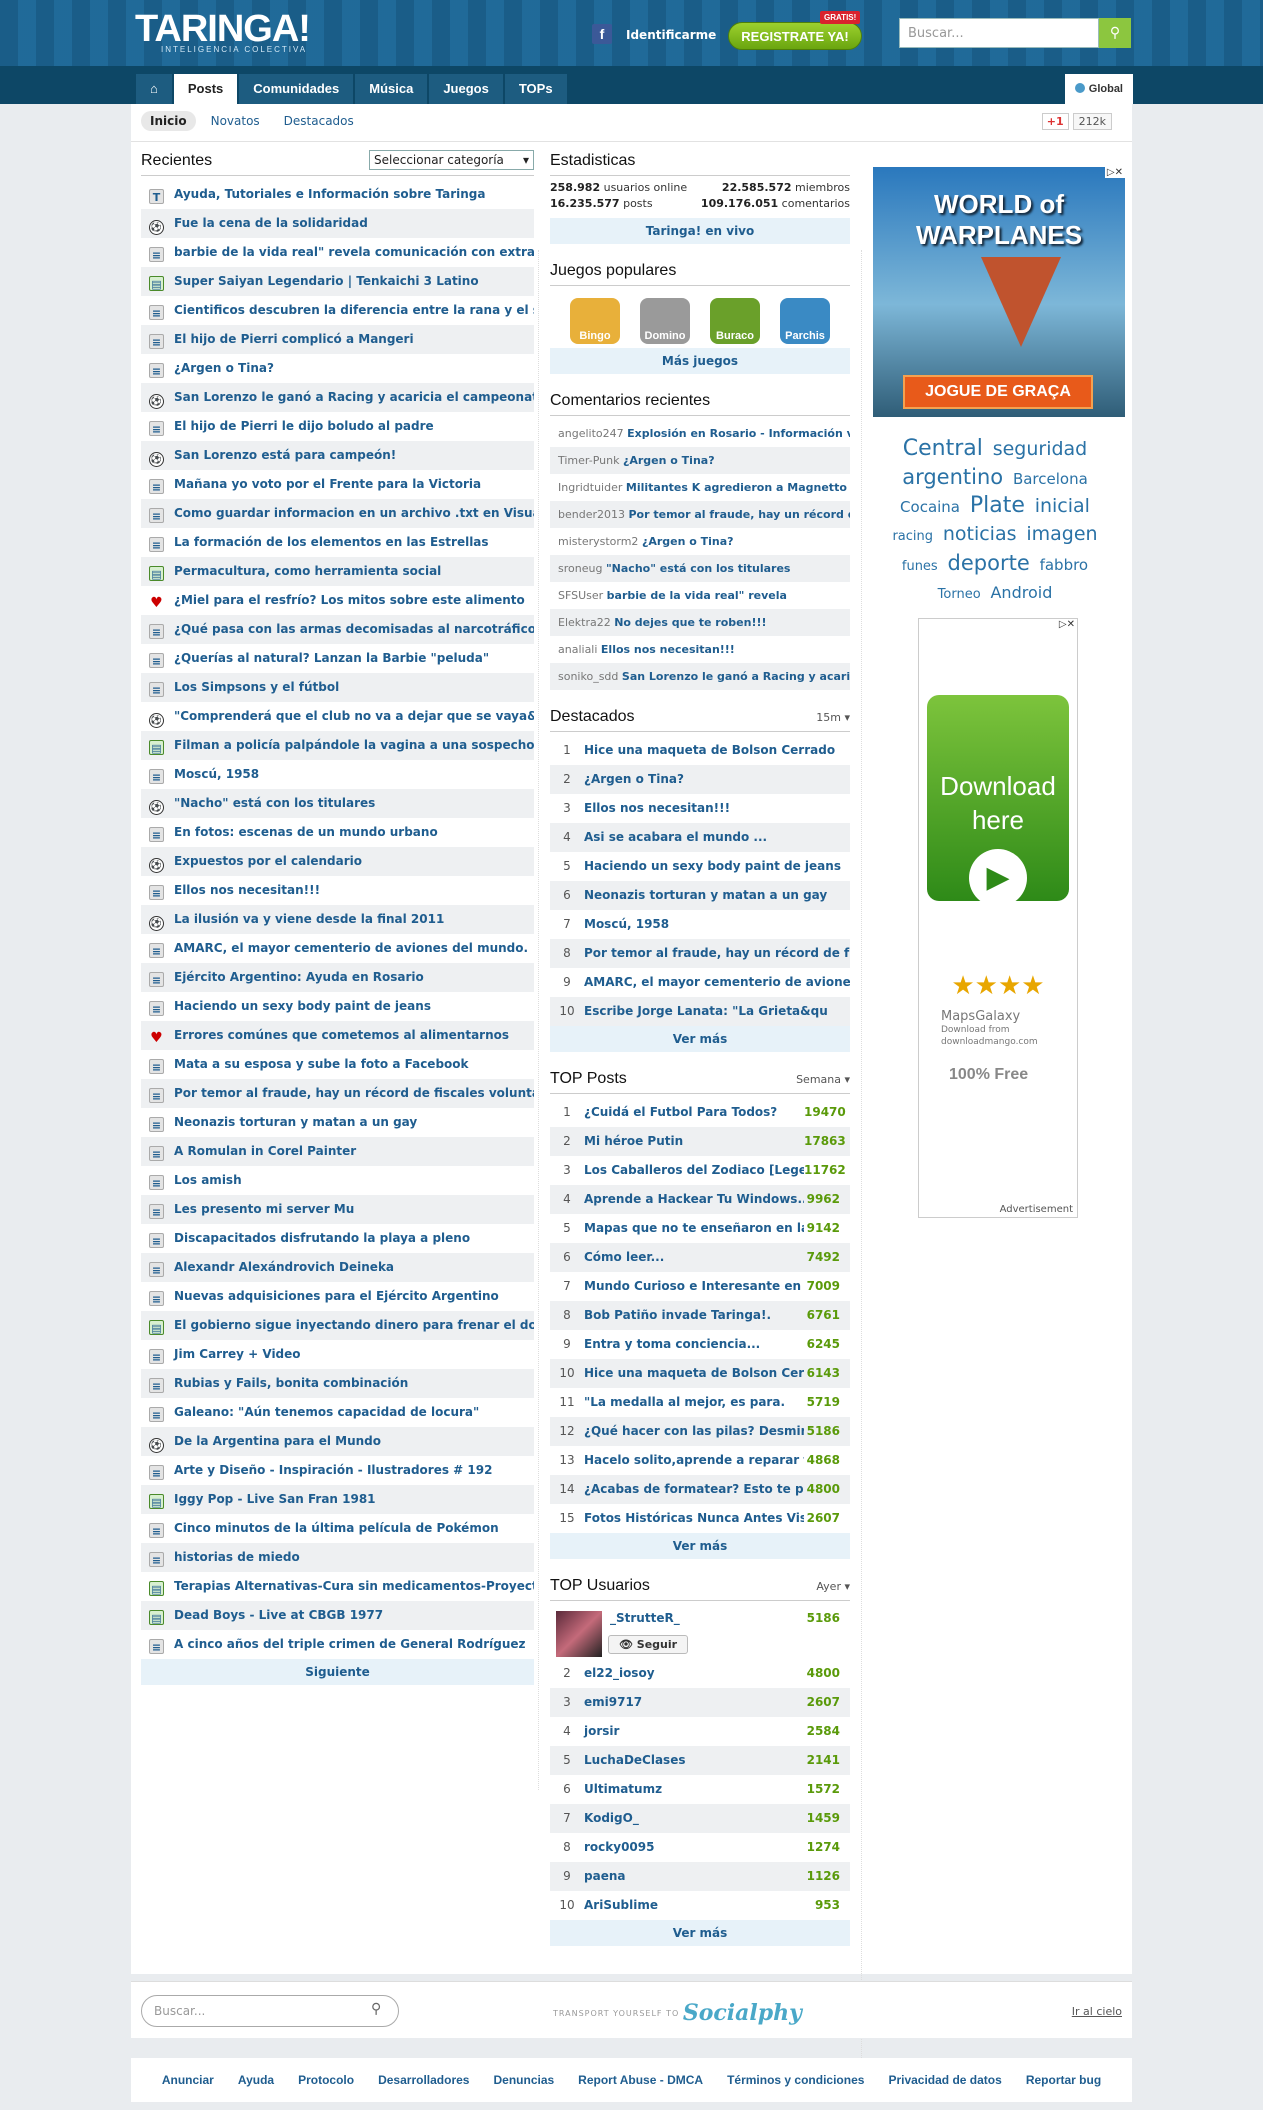  Describe the element at coordinates (700, 1818) in the screenshot. I see `top-user-row: 7 KodigO_ 1459` at that location.